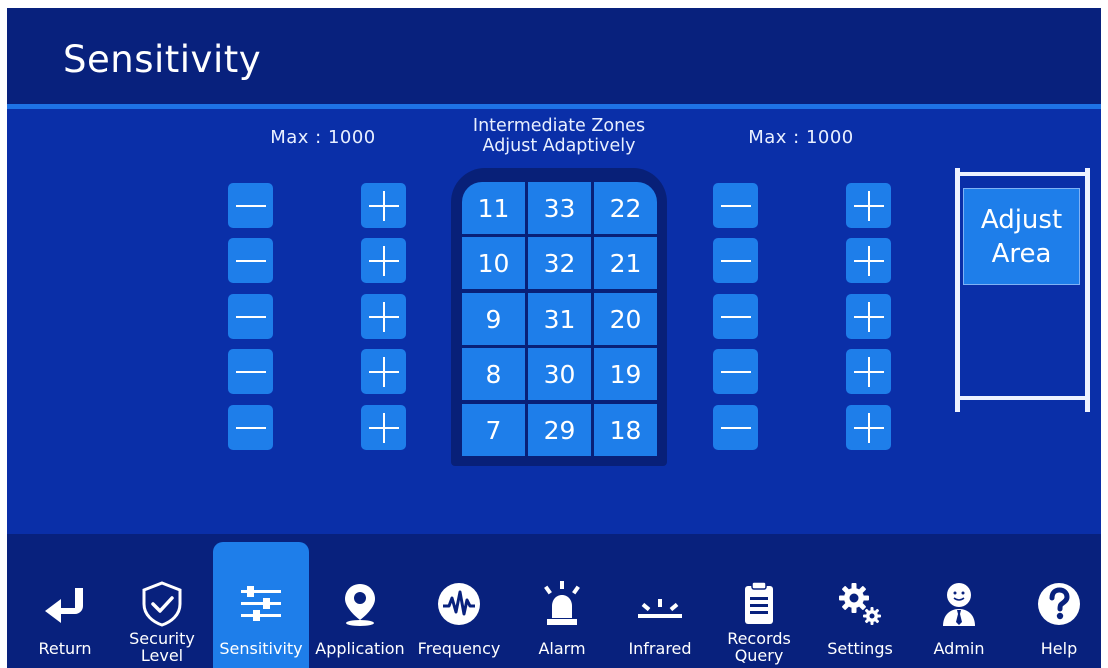  Describe the element at coordinates (1022, 174) in the screenshot. I see `door-frame-top-bar` at that location.